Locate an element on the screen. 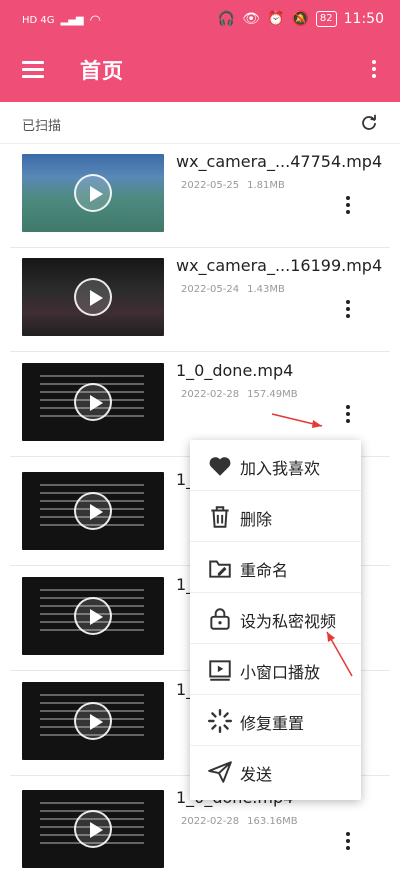 This screenshot has width=400, height=888. refresh-icon is located at coordinates (369, 123).